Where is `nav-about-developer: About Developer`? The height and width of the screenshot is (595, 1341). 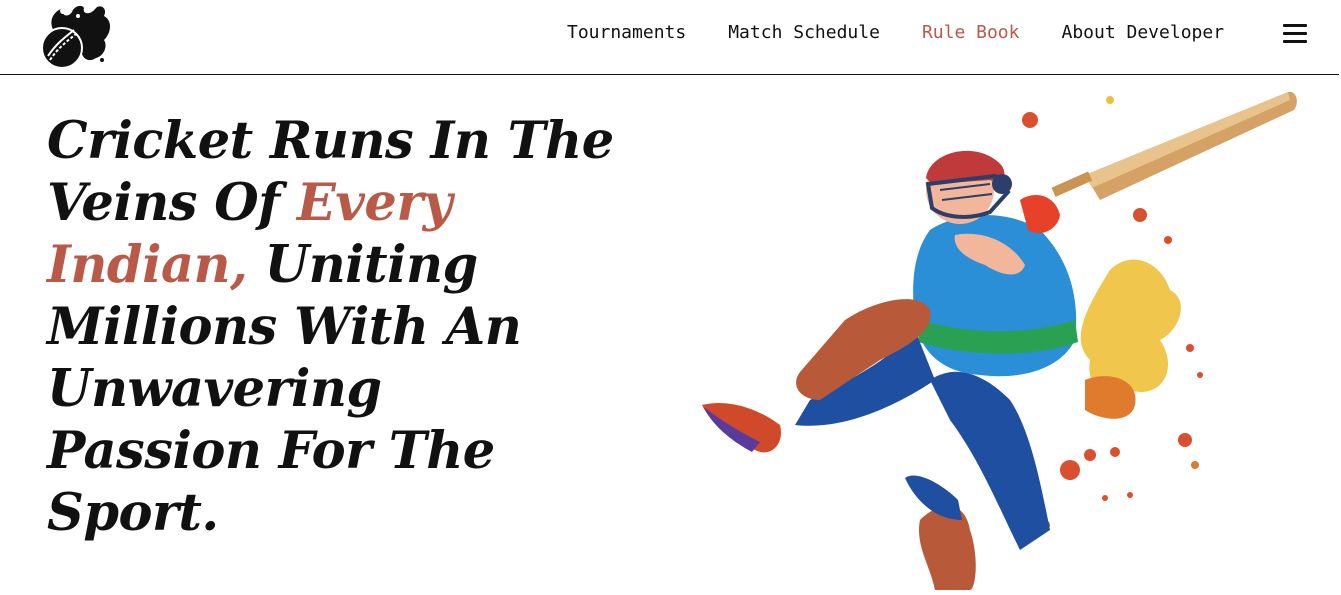 nav-about-developer: About Developer is located at coordinates (1142, 32).